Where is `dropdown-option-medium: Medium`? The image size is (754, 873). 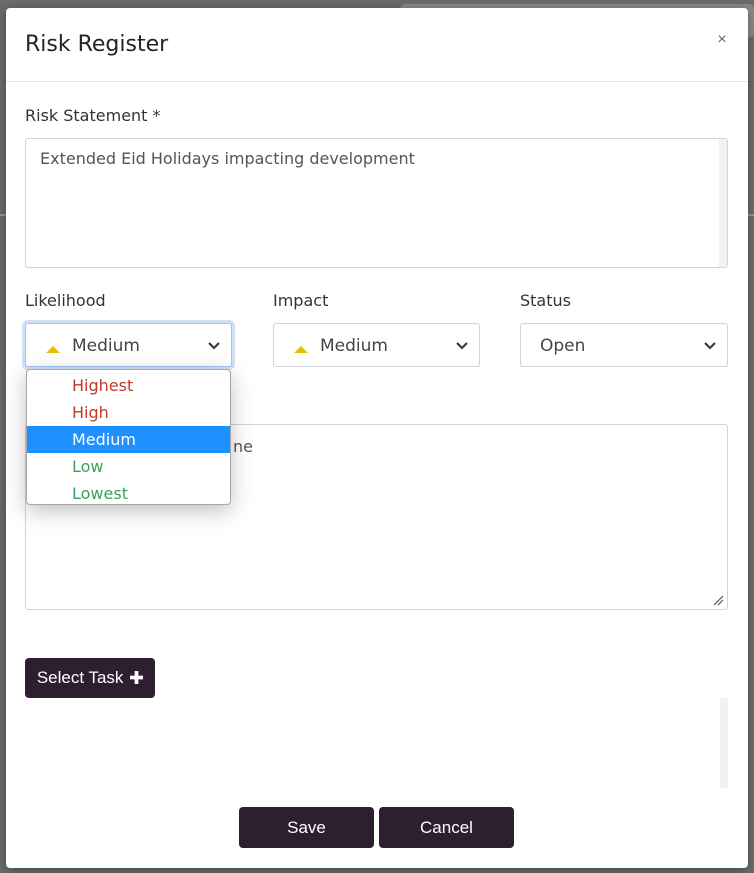
dropdown-option-medium: Medium is located at coordinates (128, 439).